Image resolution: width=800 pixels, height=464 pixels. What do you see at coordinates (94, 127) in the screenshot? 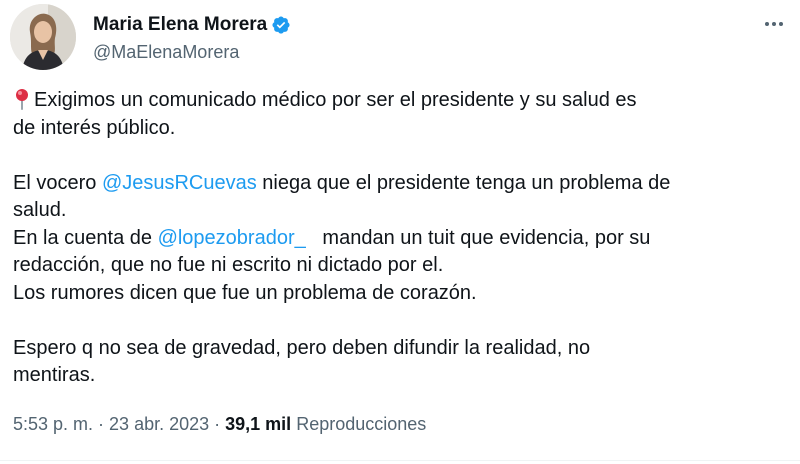
I see `tweet-line: de interés público.` at bounding box center [94, 127].